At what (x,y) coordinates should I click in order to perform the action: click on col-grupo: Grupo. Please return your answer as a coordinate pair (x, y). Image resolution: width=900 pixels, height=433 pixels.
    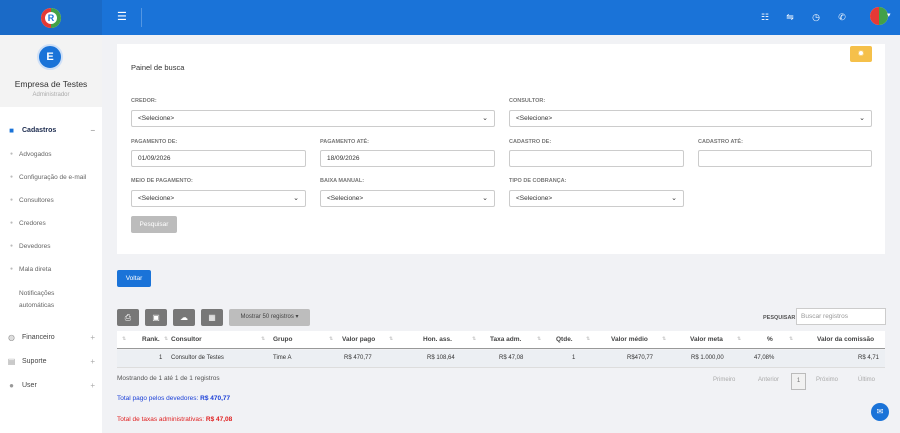
    Looking at the image, I should click on (283, 339).